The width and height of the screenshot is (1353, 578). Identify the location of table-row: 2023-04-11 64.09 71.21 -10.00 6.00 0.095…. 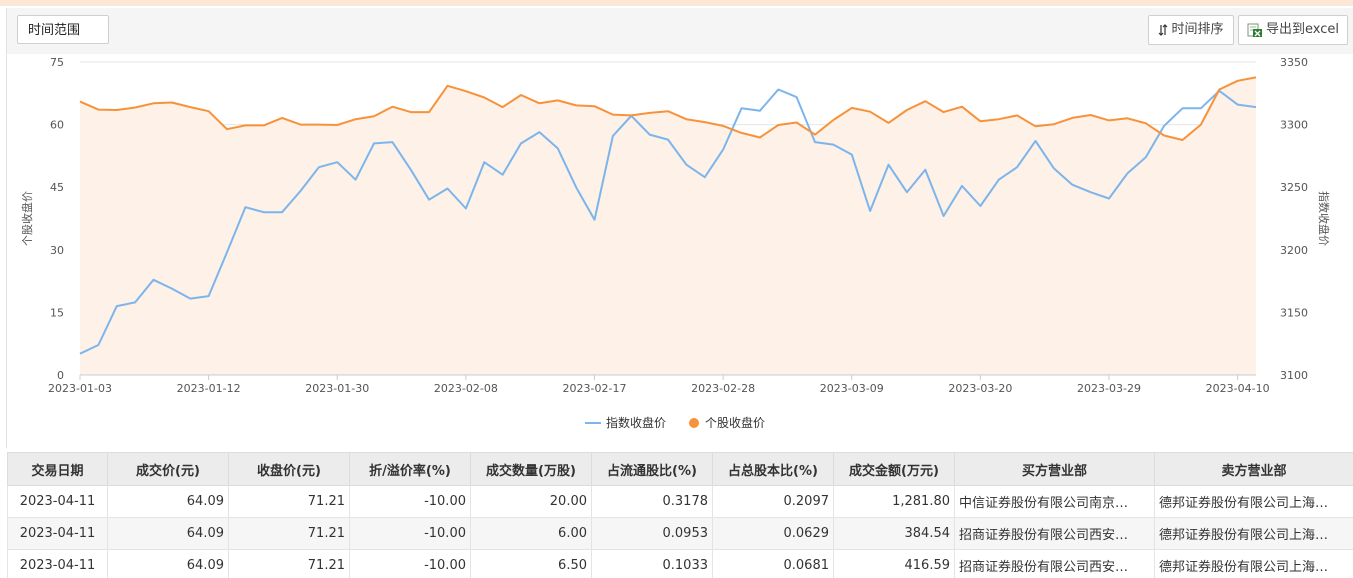
(680, 533).